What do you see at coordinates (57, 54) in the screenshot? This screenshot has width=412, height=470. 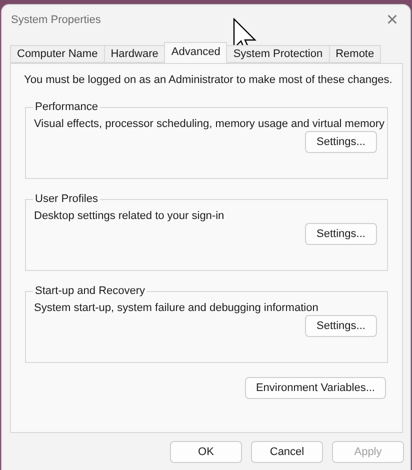 I see `tab: Computer Name` at bounding box center [57, 54].